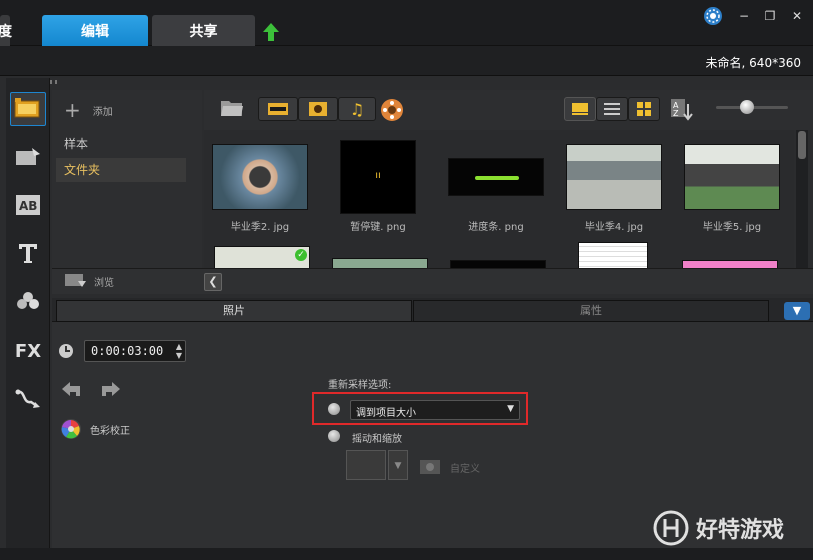 The height and width of the screenshot is (560, 813). What do you see at coordinates (496, 227) in the screenshot?
I see `thumbnail-caption: 进度条. png` at bounding box center [496, 227].